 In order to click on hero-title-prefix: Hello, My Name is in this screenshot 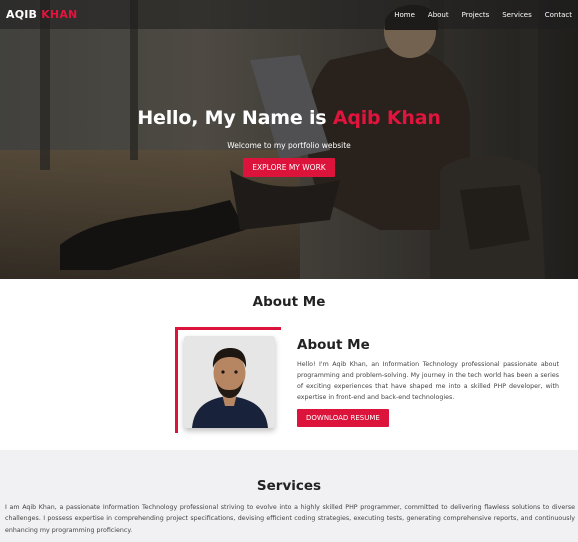, I will do `click(232, 118)`.